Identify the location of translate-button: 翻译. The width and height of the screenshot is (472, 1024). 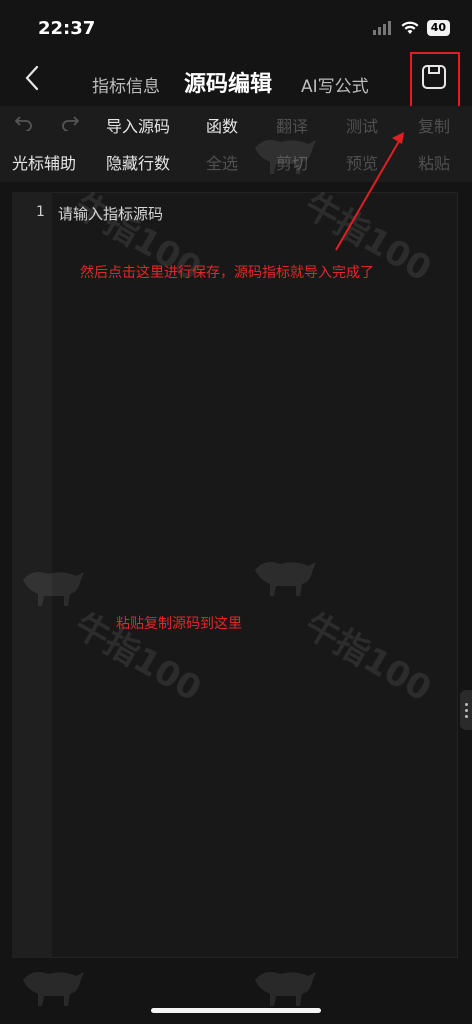
(292, 125).